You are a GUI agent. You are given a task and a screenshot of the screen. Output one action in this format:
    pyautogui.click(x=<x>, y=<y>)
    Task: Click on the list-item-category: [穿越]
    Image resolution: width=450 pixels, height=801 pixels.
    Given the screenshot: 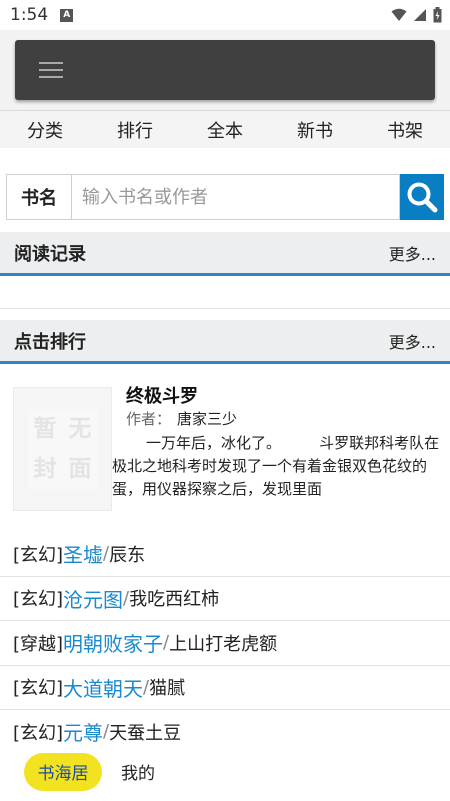 What is the action you would take?
    pyautogui.click(x=38, y=644)
    